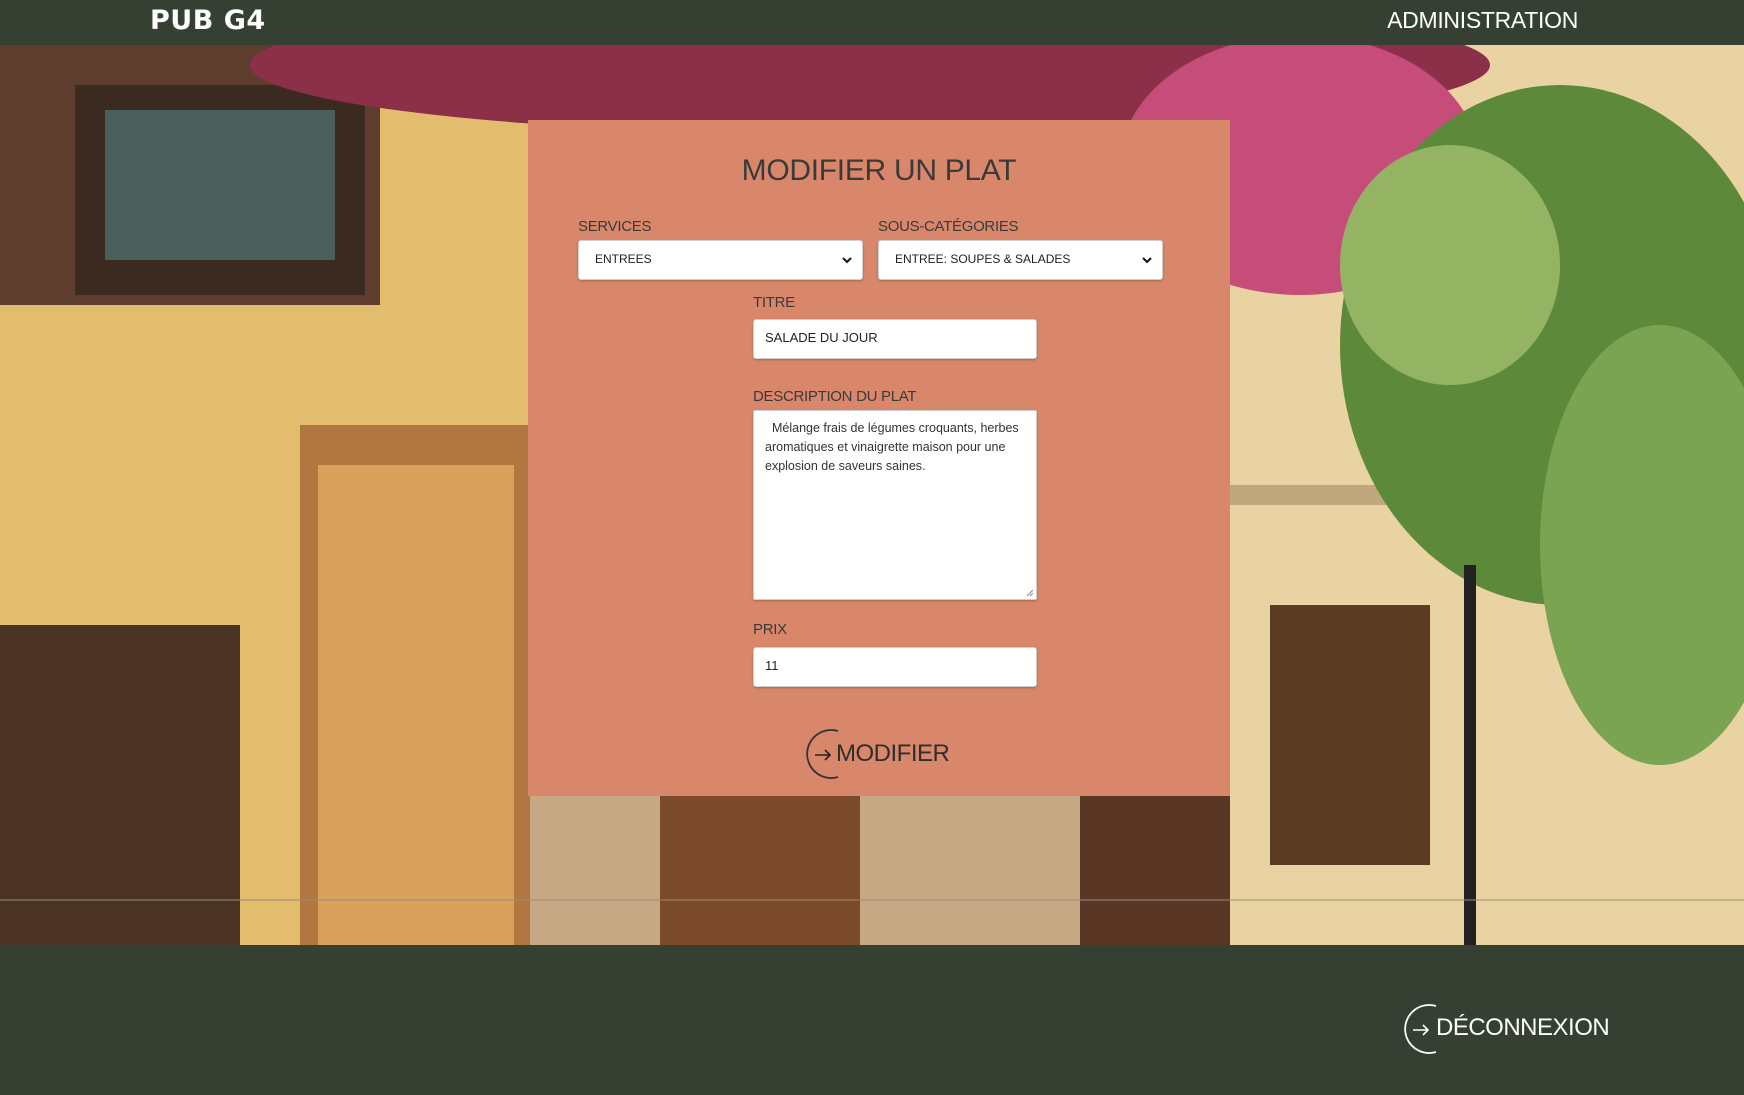 Image resolution: width=1744 pixels, height=1095 pixels. I want to click on modifier-button: MODIFIER, so click(874, 755).